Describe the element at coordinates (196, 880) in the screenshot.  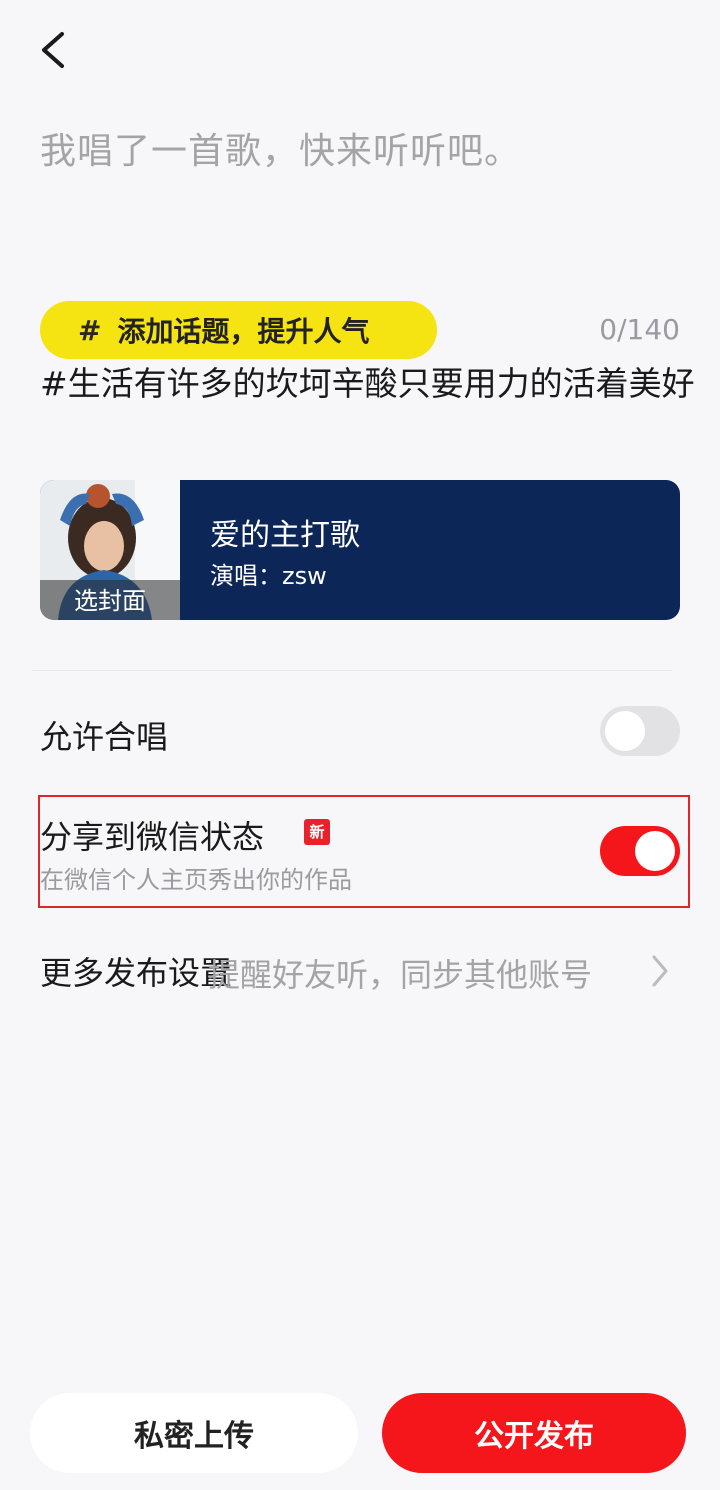
I see `wechat-share-subtitle: 在微信个人主页秀出你的作品` at that location.